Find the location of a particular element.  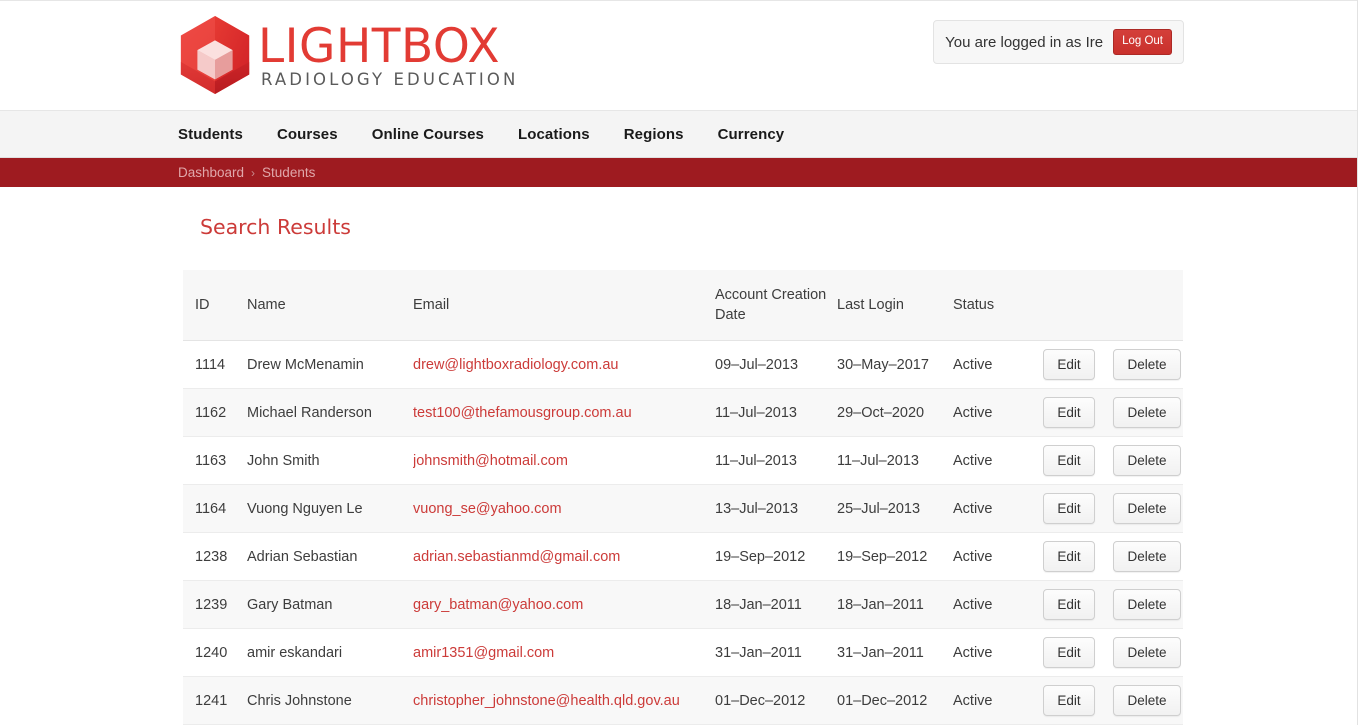

cell-email: drew@lightboxradiology.com.au is located at coordinates (564, 364).